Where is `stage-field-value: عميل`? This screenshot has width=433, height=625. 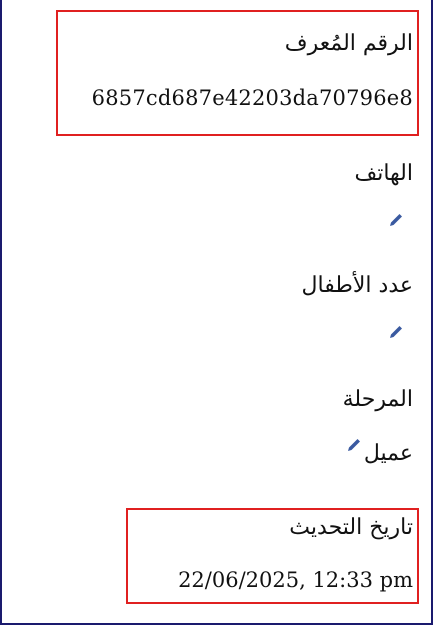
stage-field-value: عميل is located at coordinates (388, 453).